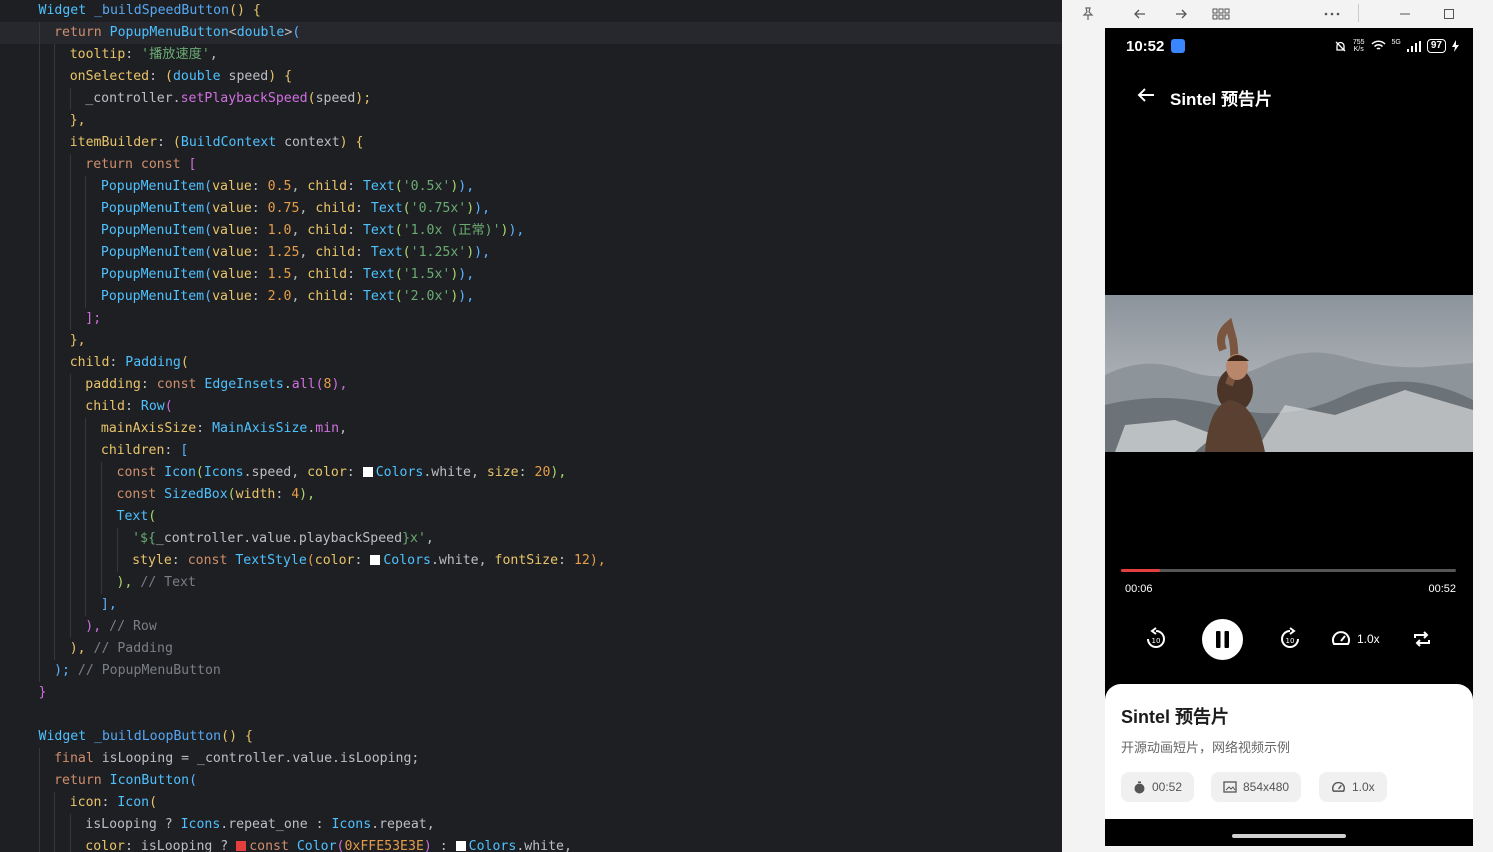 Image resolution: width=1493 pixels, height=852 pixels. Describe the element at coordinates (531, 77) in the screenshot. I see `code-line: onSelected: (double speed) {` at that location.